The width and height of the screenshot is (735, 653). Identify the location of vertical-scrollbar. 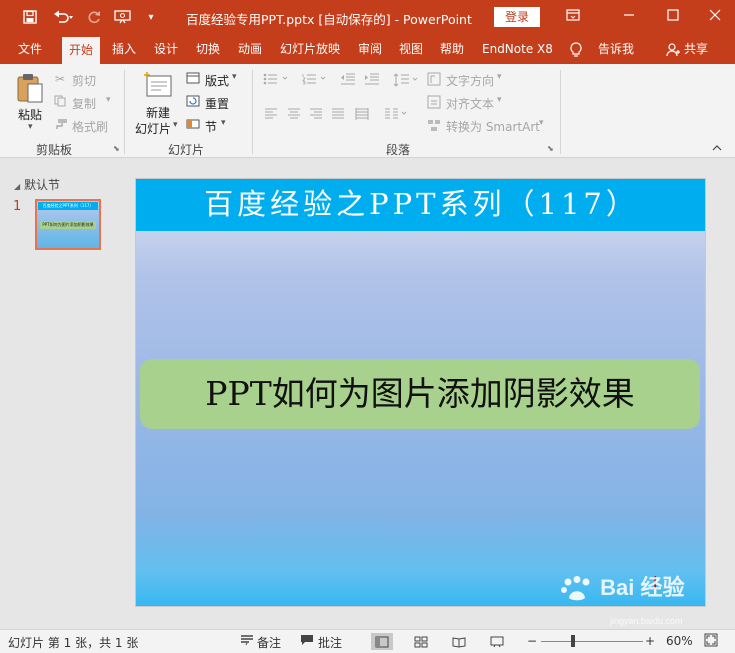
(728, 393).